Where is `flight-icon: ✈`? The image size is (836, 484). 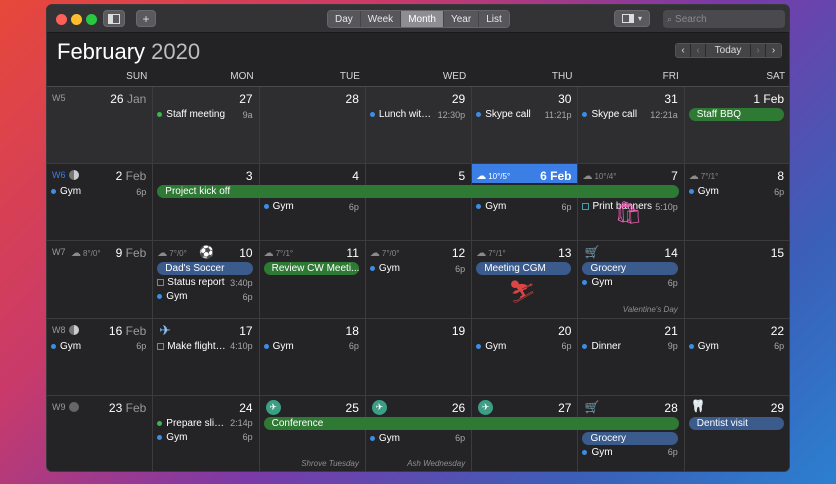 flight-icon: ✈ is located at coordinates (379, 407).